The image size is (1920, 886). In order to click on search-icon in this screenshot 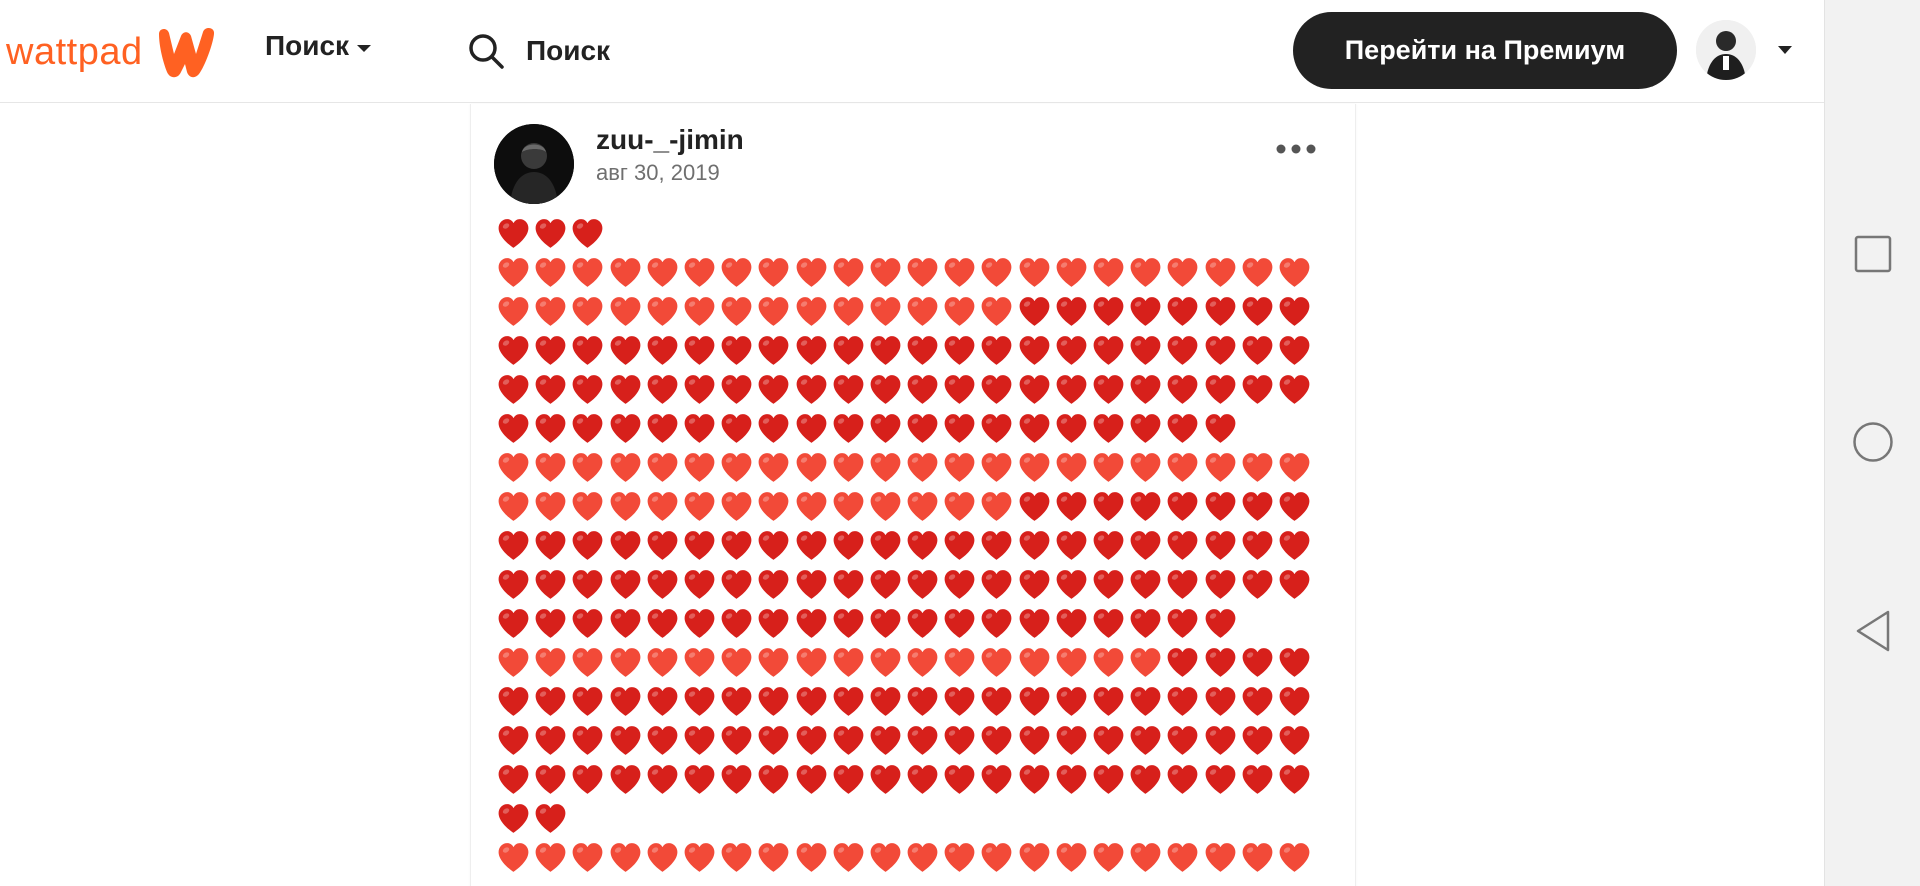, I will do `click(486, 51)`.